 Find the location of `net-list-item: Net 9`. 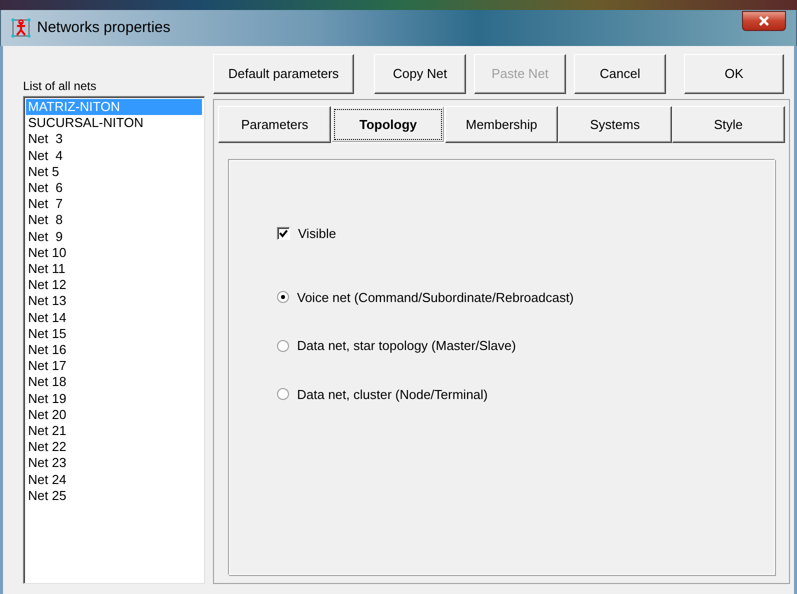

net-list-item: Net 9 is located at coordinates (114, 236).